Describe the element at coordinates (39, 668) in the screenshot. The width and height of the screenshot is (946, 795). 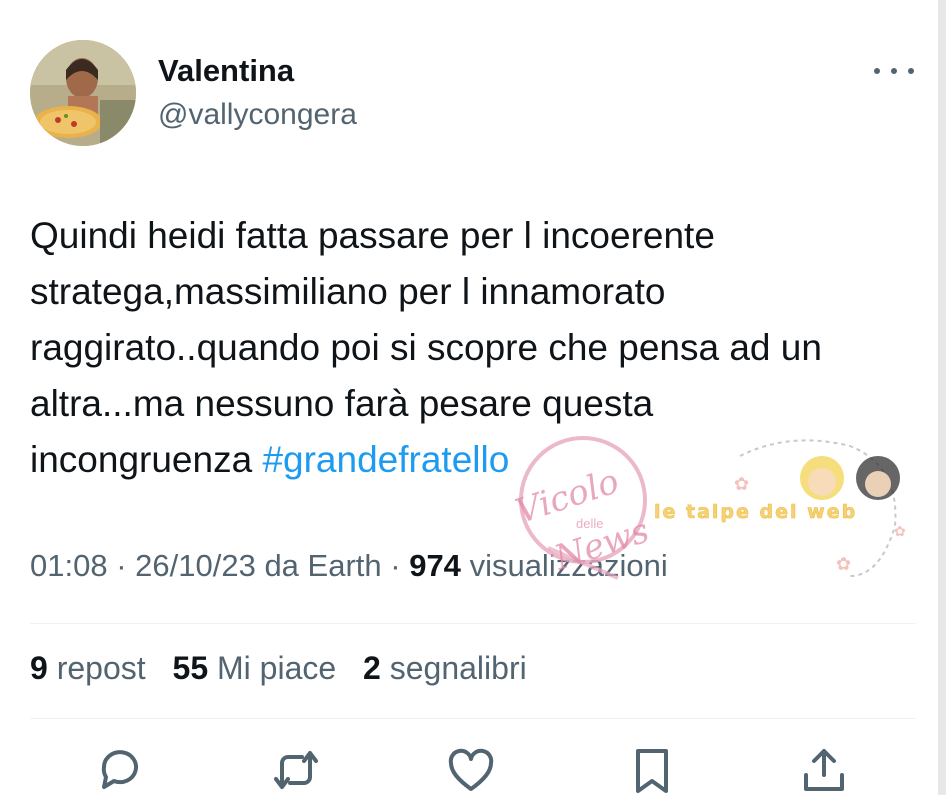
I see `repost-count: 9` at that location.